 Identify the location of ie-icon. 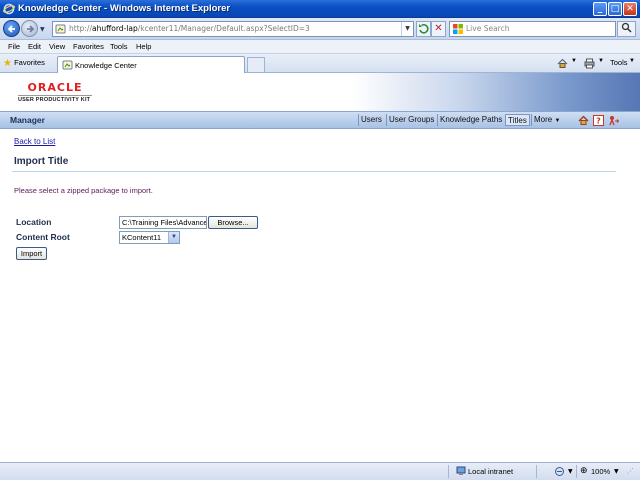
(9, 9).